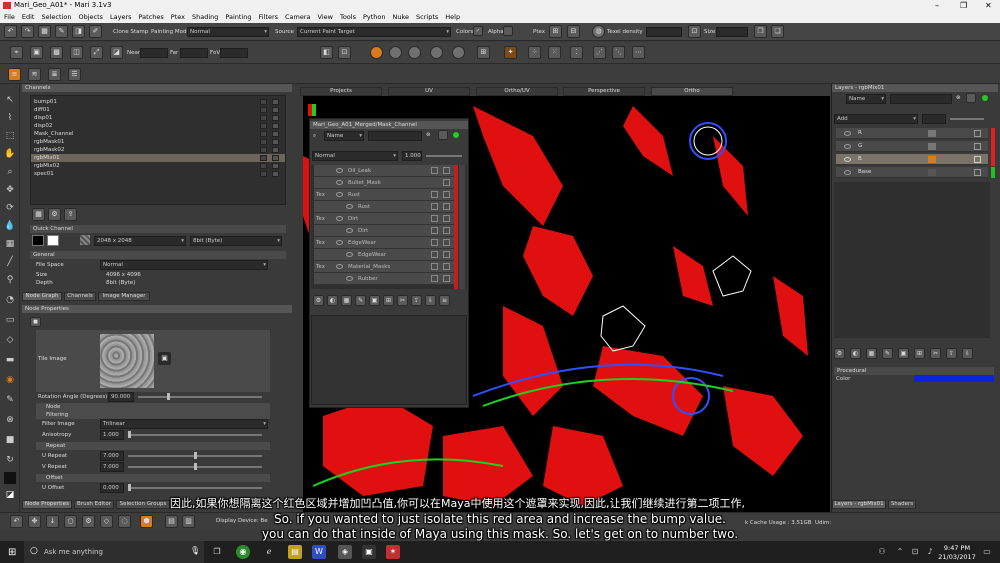  Describe the element at coordinates (234, 53) in the screenshot. I see `fov-field` at that location.